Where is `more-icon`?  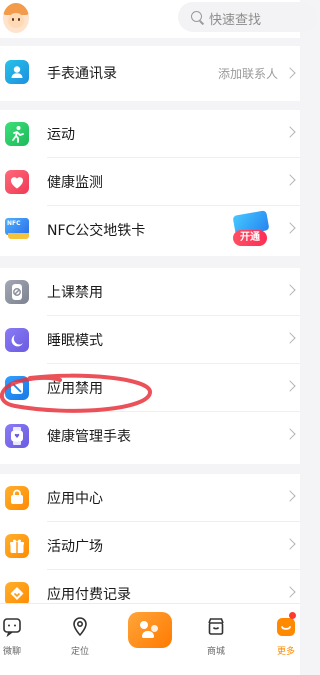
more-icon is located at coordinates (286, 627).